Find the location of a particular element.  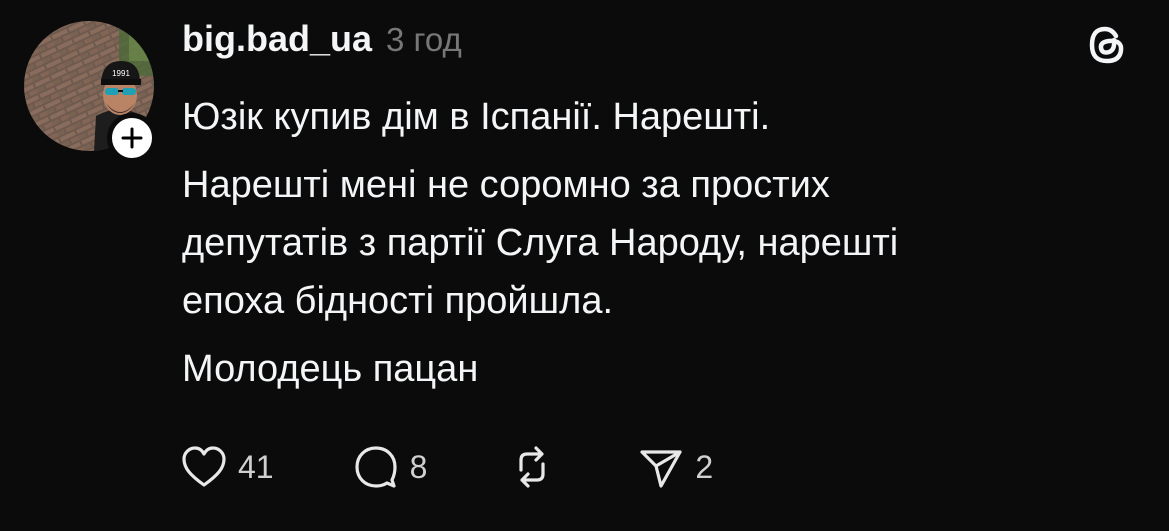

like-count: 41 is located at coordinates (256, 466).